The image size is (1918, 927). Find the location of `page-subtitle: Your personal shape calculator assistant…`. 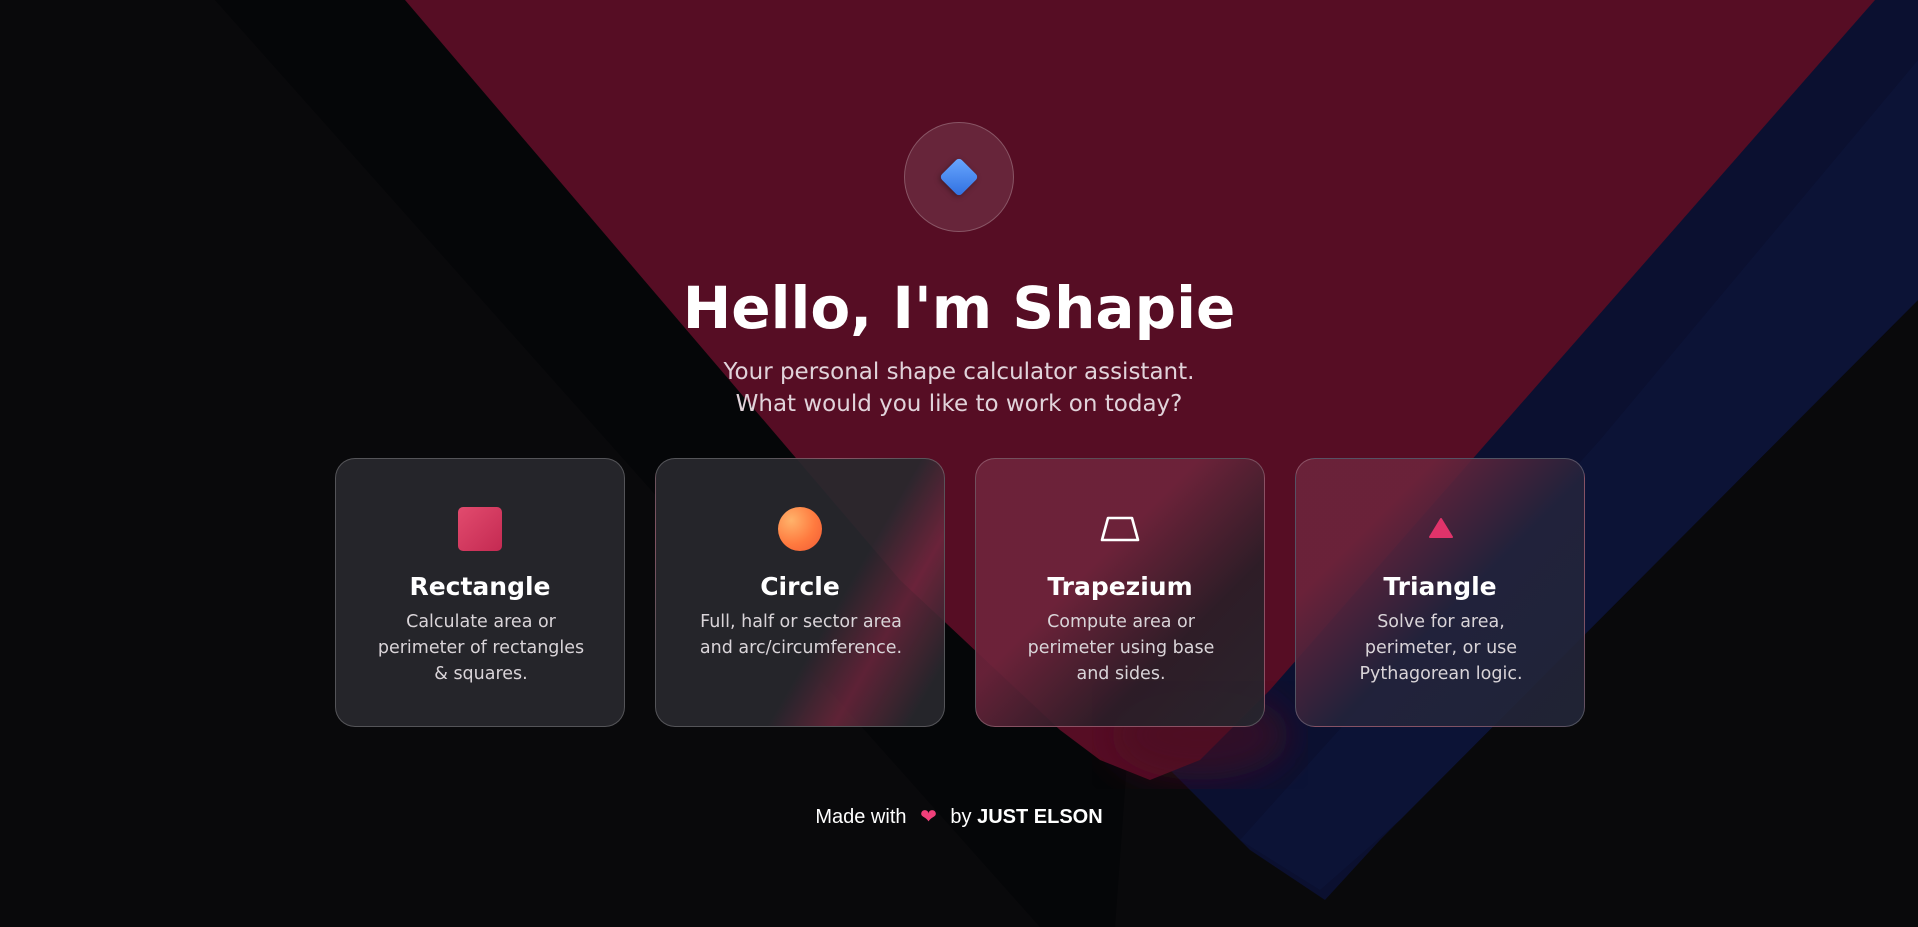

page-subtitle: Your personal shape calculator assistant… is located at coordinates (959, 388).